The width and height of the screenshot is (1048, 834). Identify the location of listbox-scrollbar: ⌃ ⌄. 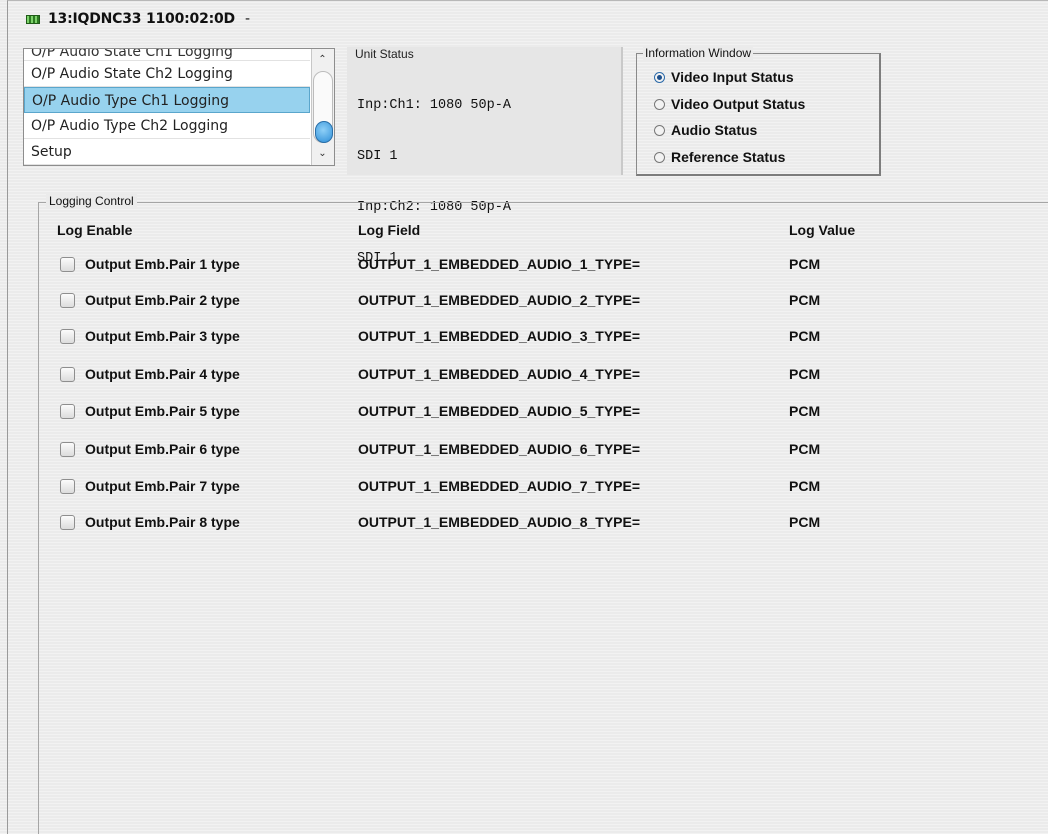
(322, 107).